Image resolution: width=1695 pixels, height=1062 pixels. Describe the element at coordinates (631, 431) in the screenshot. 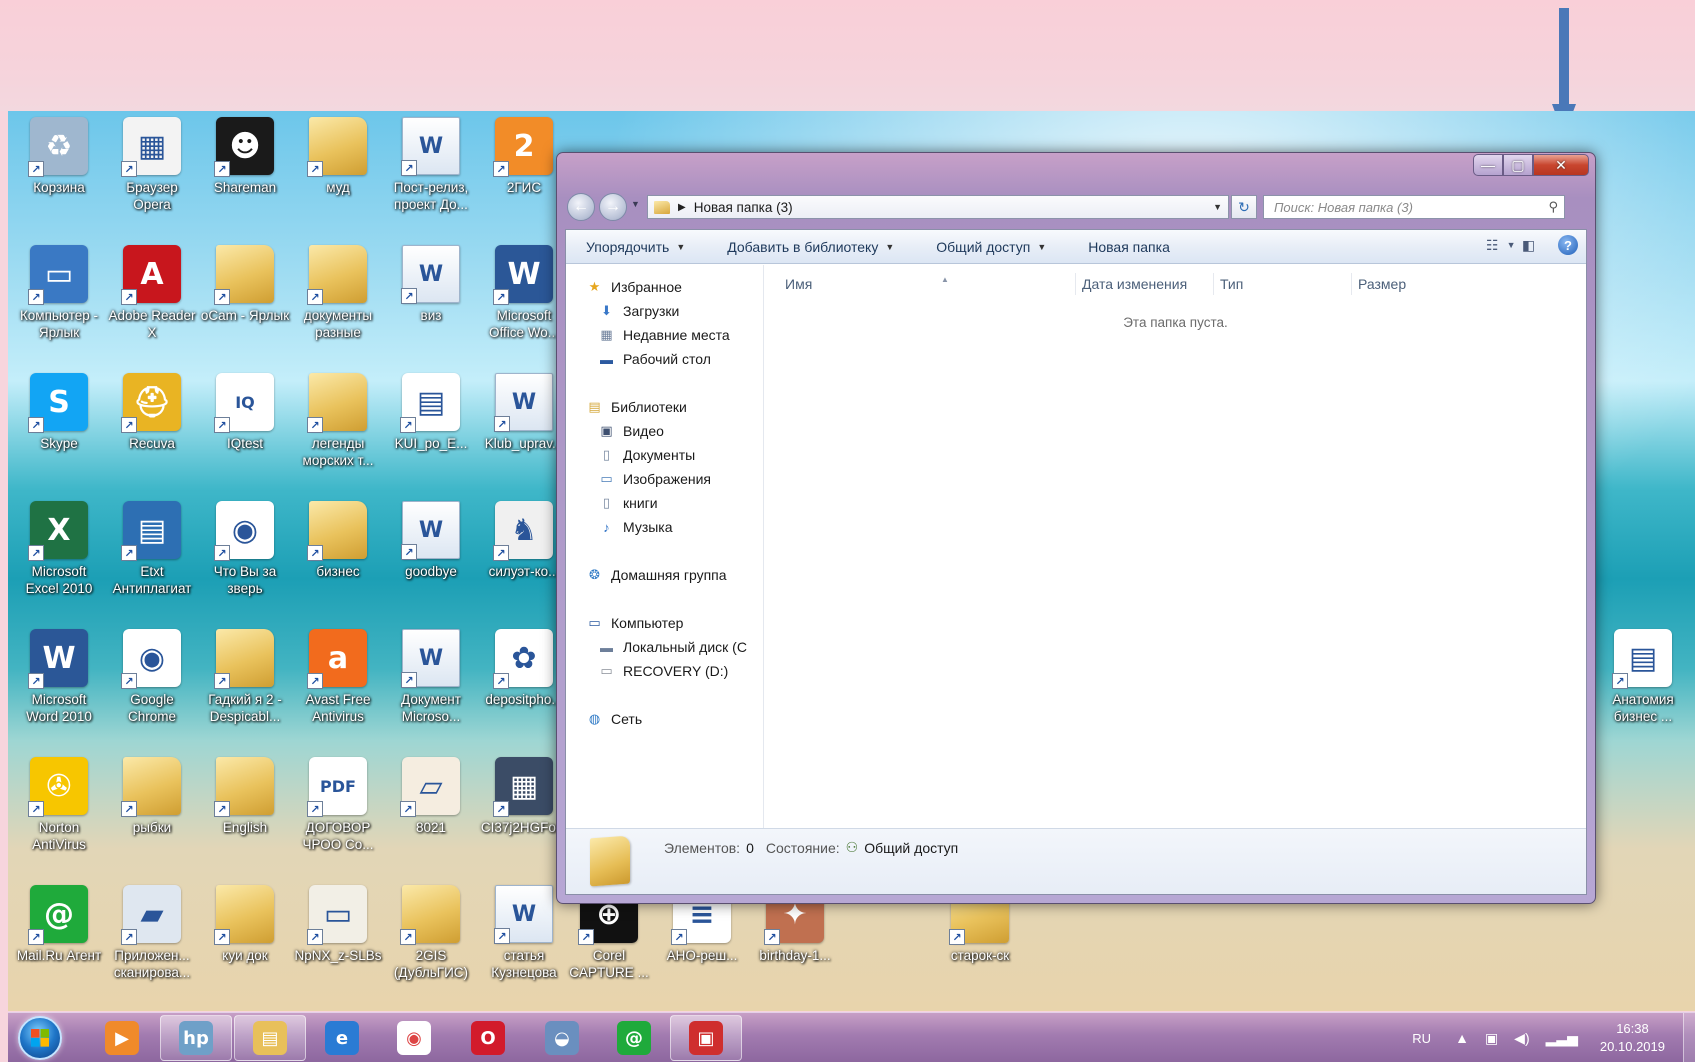

I see `nav-video: ▣ Видео` at that location.